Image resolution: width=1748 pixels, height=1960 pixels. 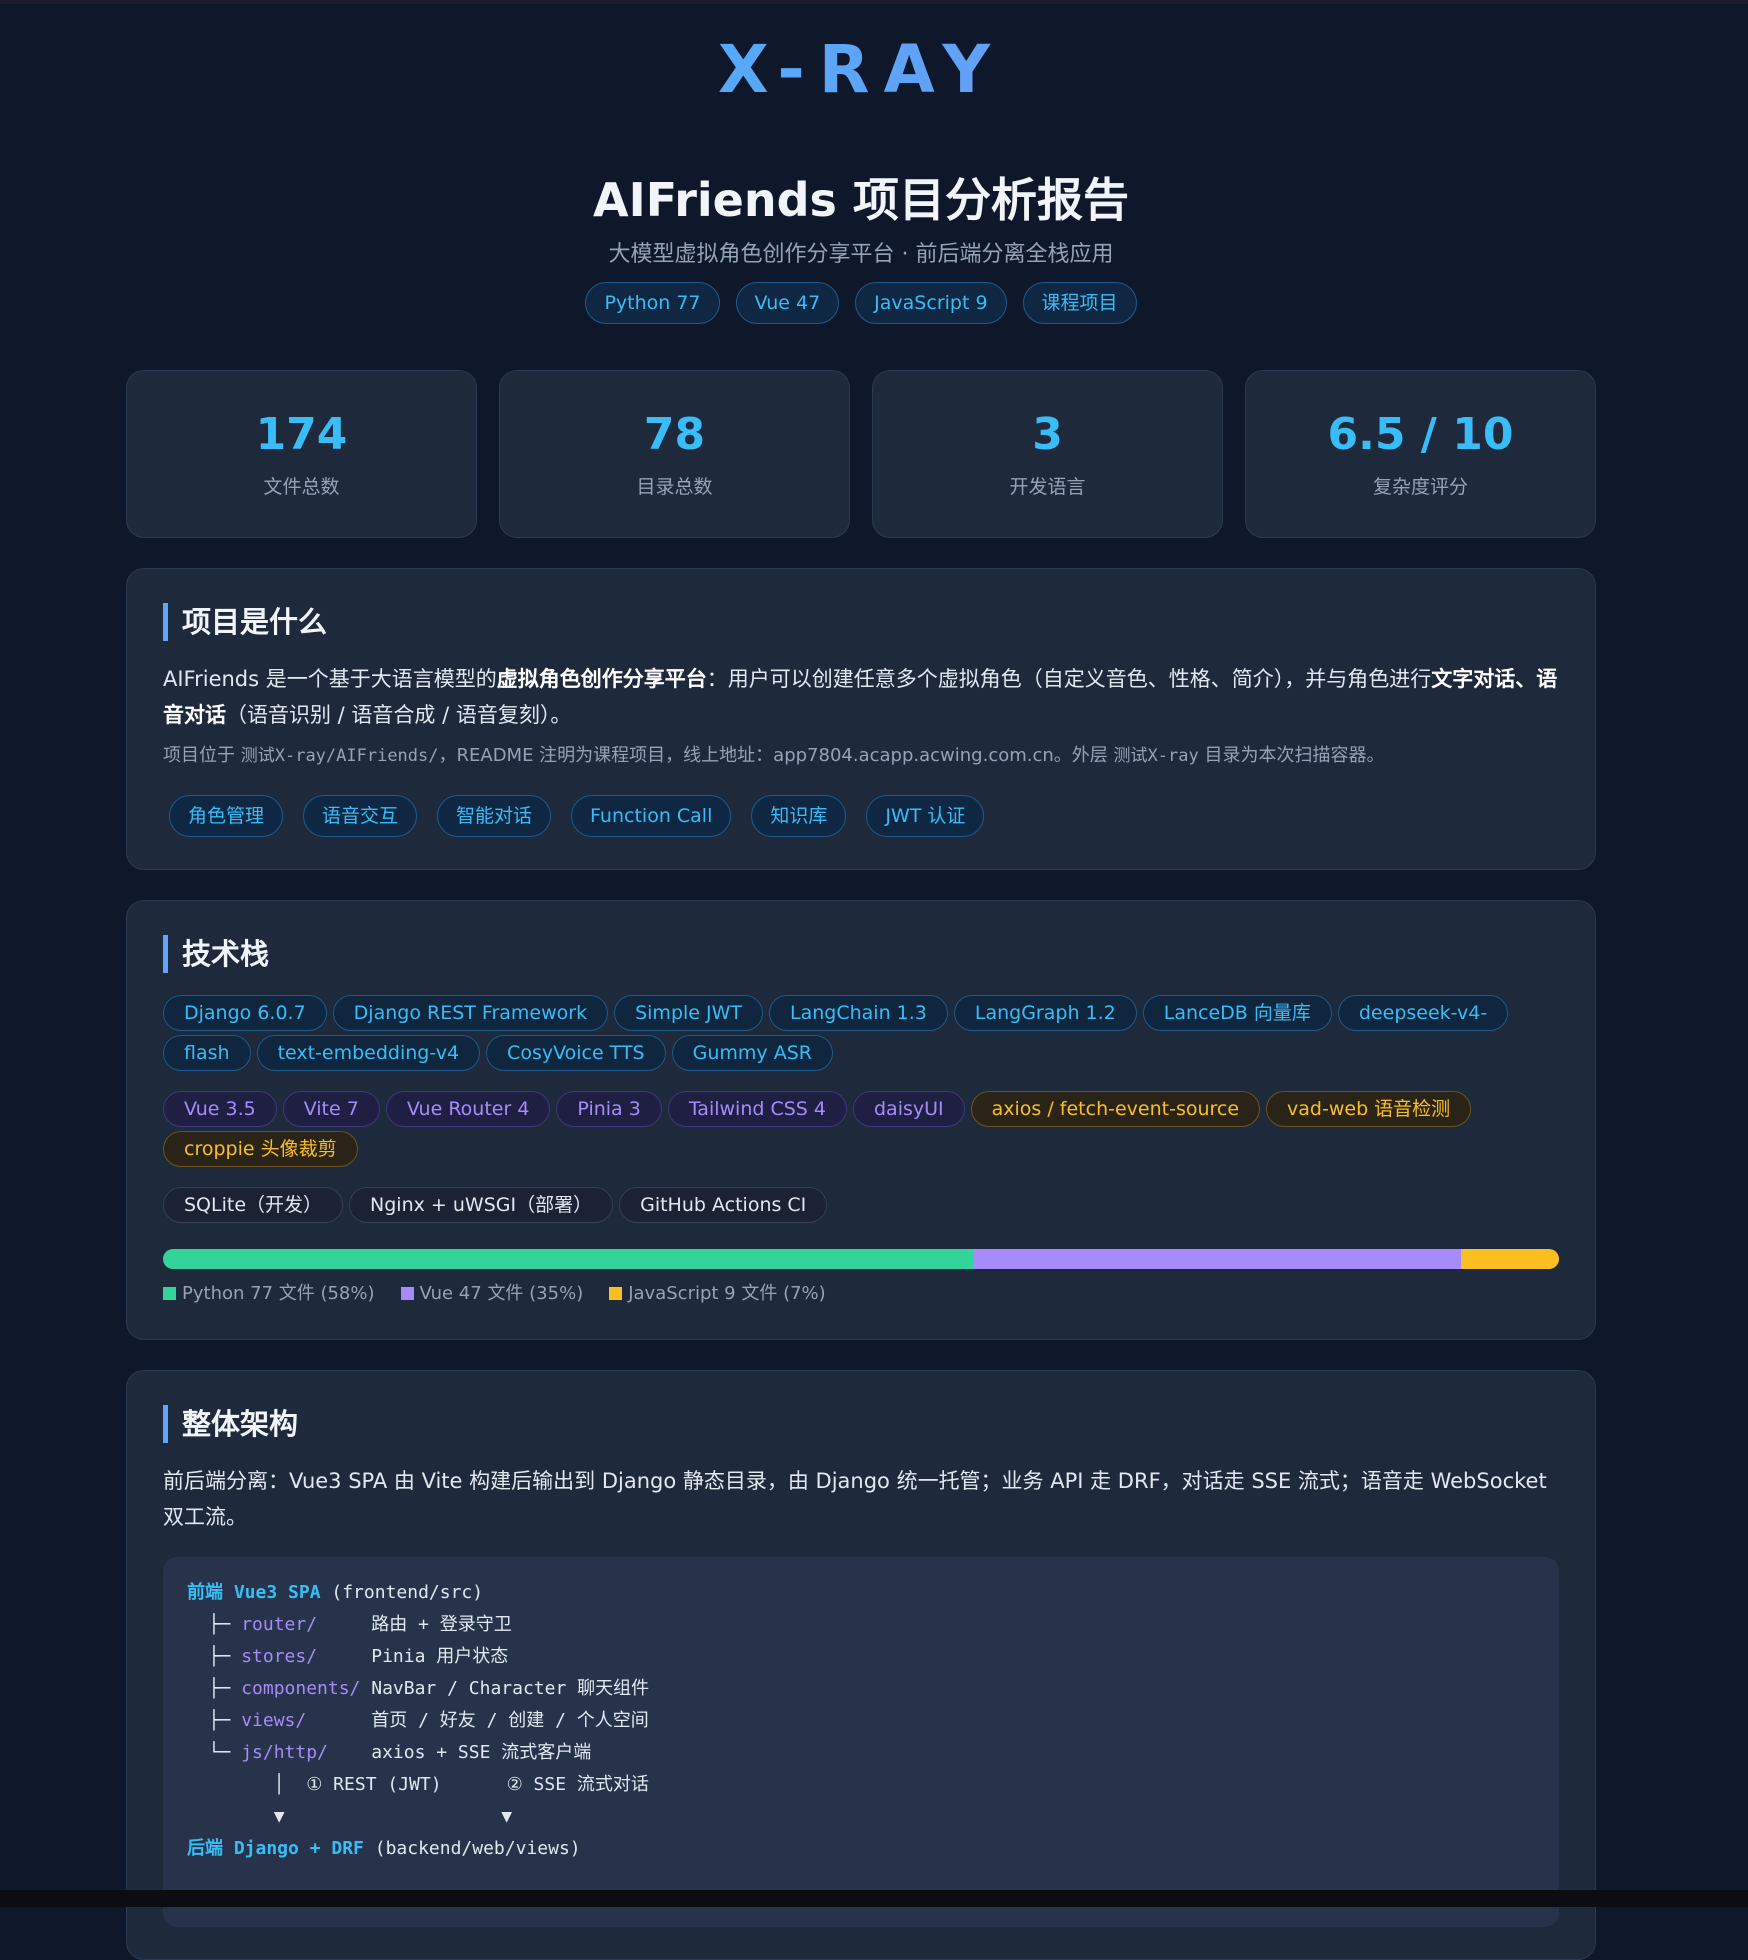 I want to click on lang-tag: JavaScript 9, so click(x=931, y=303).